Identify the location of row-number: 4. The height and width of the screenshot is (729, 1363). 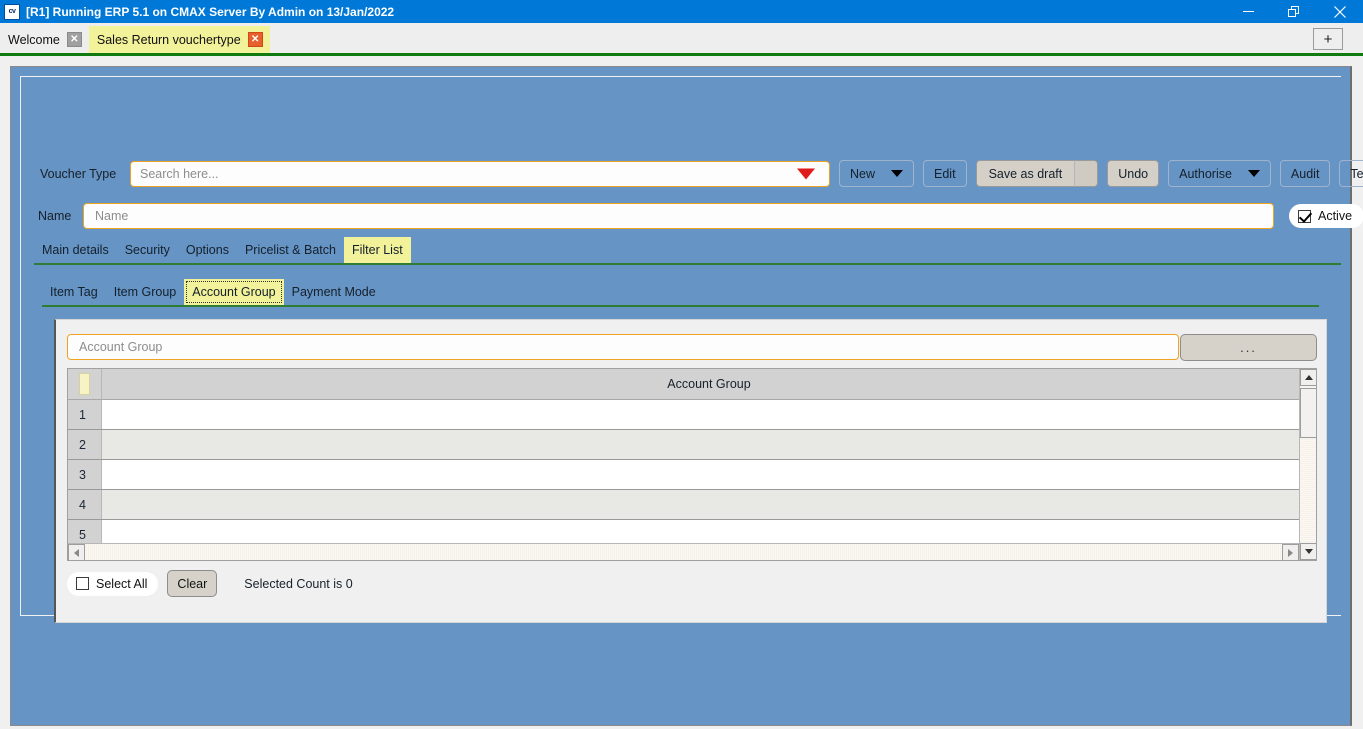
(85, 504).